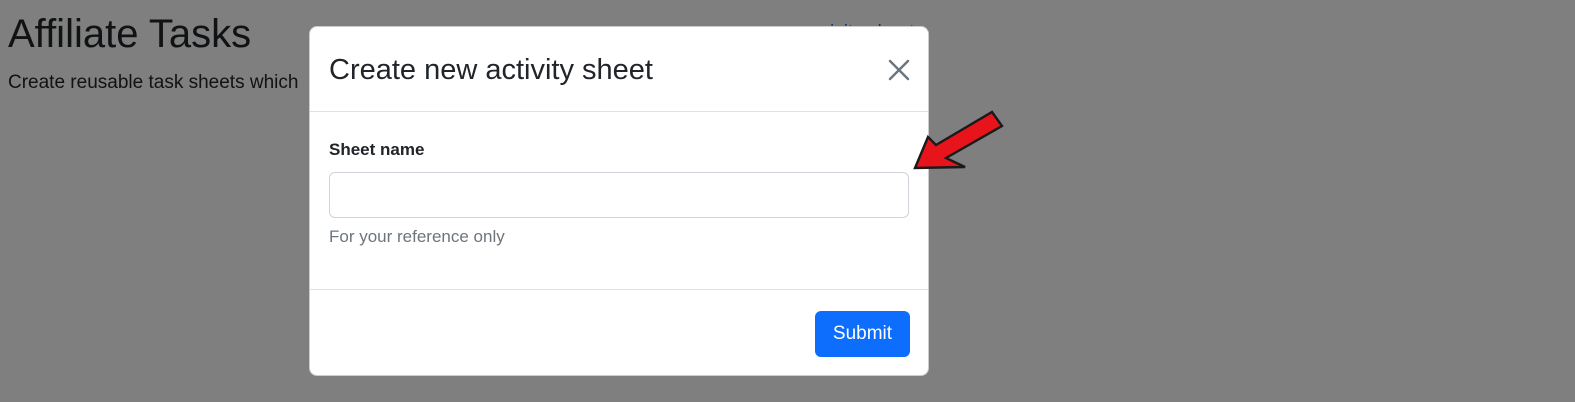 The height and width of the screenshot is (402, 1575). I want to click on close-button, so click(899, 70).